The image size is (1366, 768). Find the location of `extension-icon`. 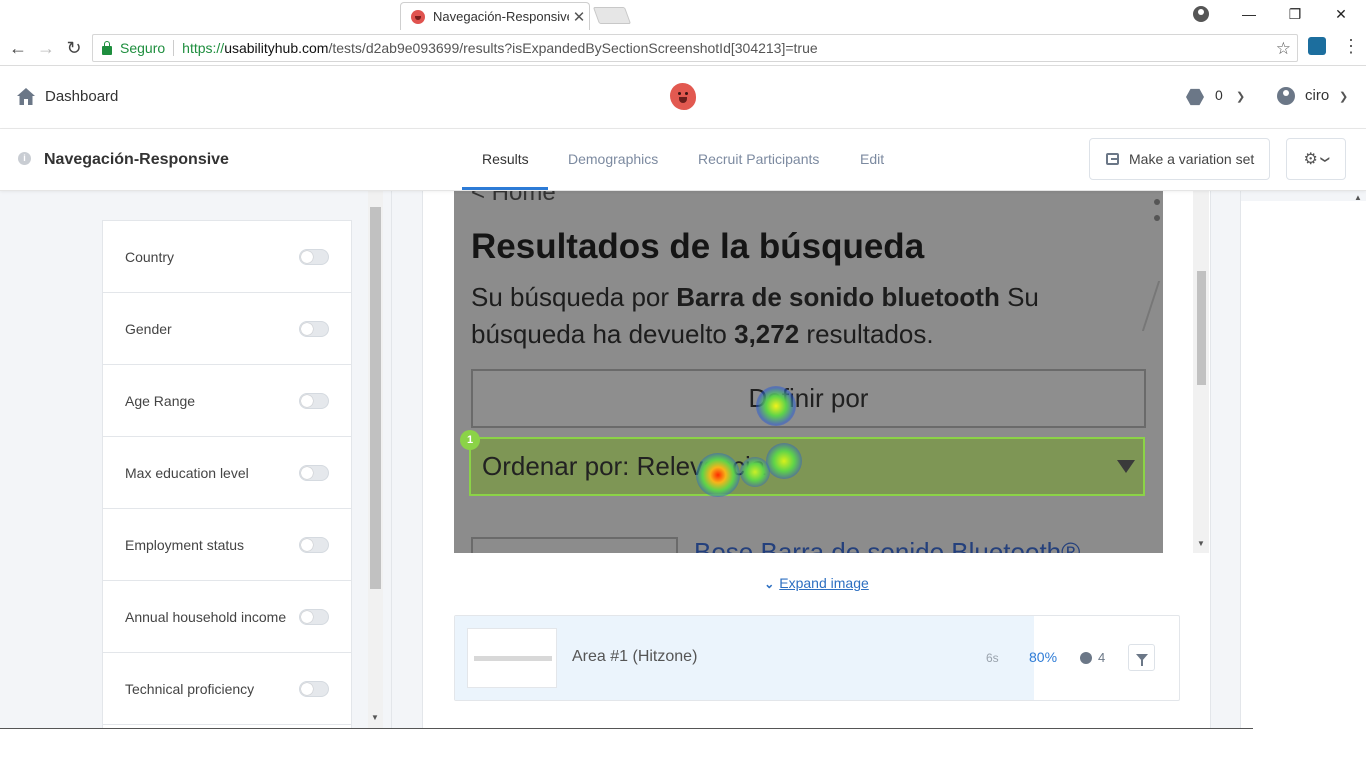

extension-icon is located at coordinates (1317, 46).